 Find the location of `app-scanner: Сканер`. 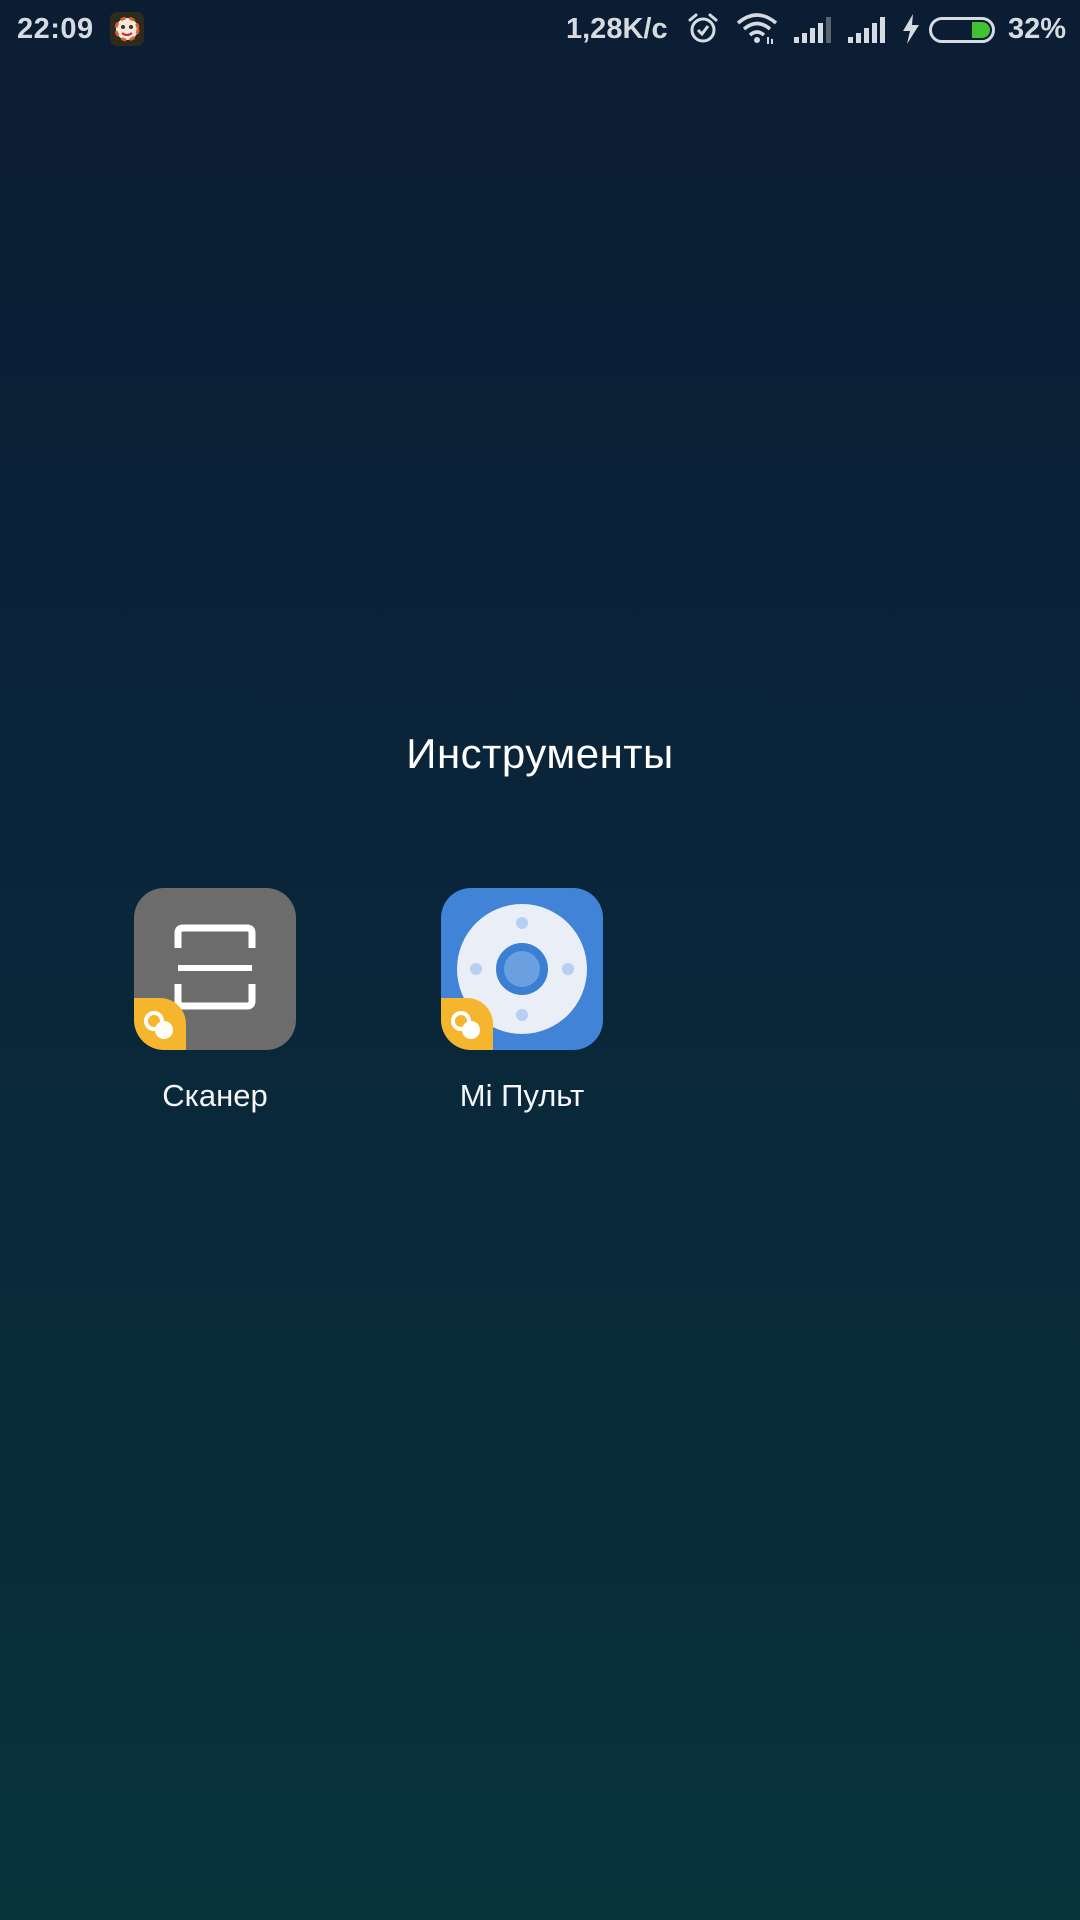

app-scanner: Сканер is located at coordinates (215, 1001).